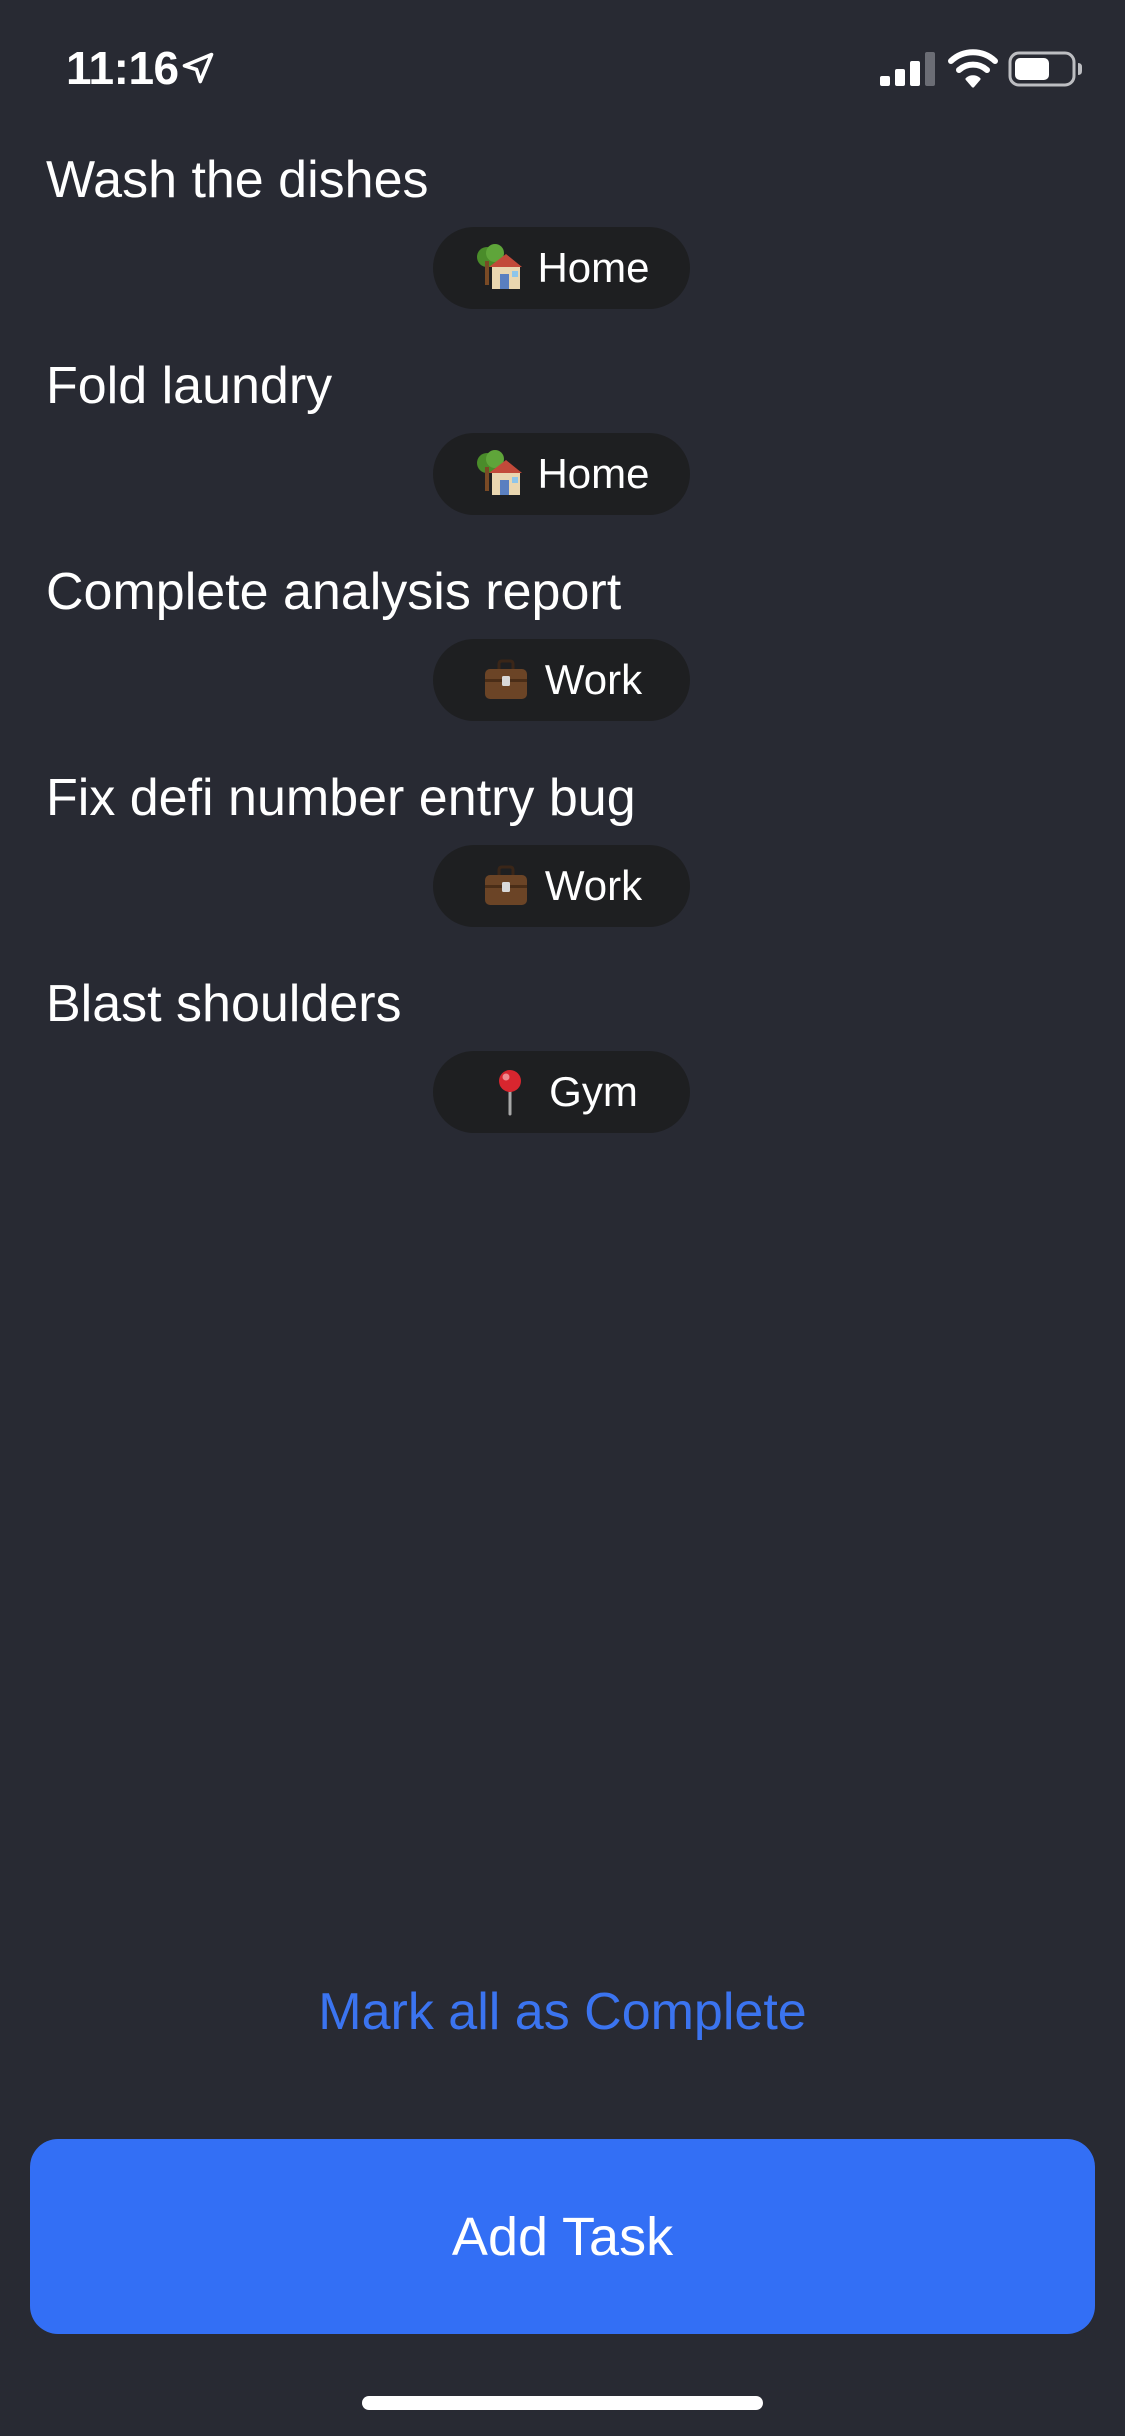 This screenshot has height=2436, width=1125. I want to click on add-task-label: Add Task, so click(562, 2236).